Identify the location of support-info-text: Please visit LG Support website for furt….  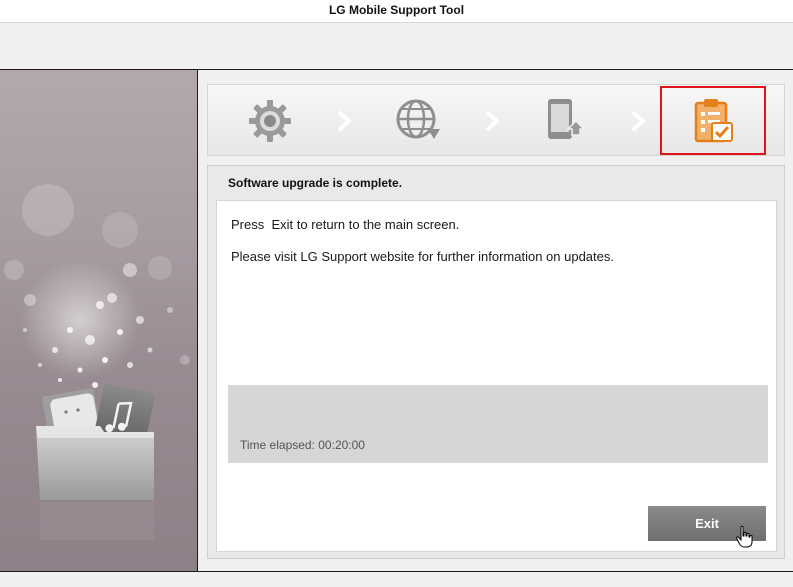
(422, 256).